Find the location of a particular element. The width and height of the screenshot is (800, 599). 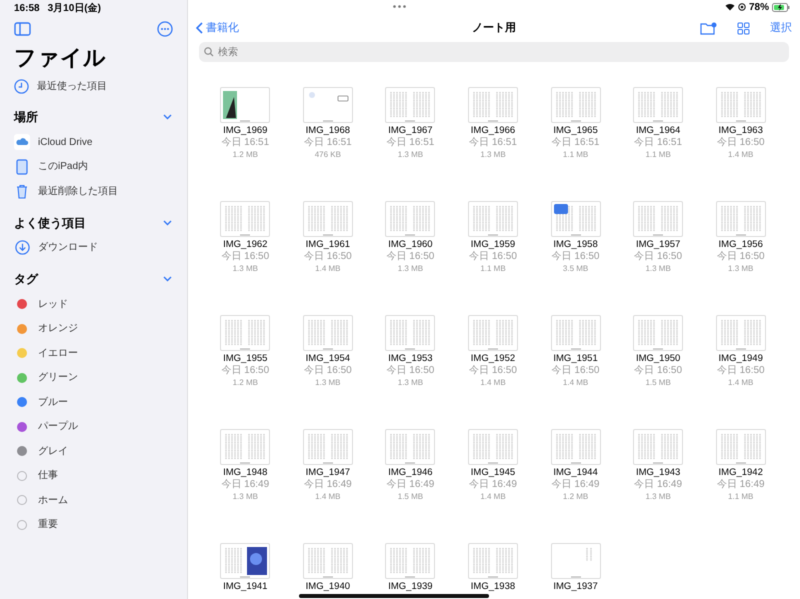

sidebar-item: 最近削除した項目 is located at coordinates (93, 191).